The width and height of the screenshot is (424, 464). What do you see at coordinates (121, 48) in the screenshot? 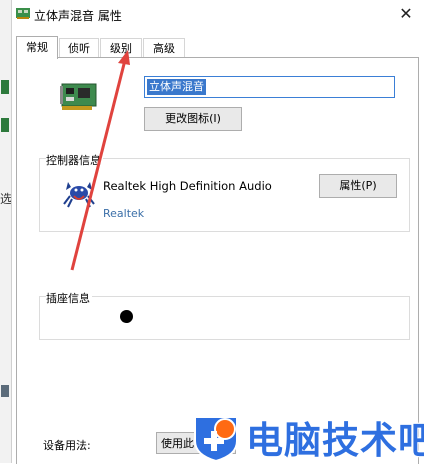
I see `tab-levels: 级别` at bounding box center [121, 48].